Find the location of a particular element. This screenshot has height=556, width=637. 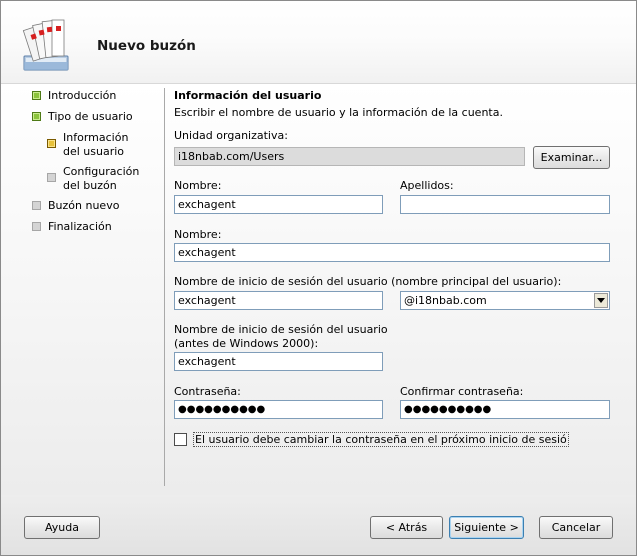

ou-field: i18nbab.com/Users is located at coordinates (349, 156).